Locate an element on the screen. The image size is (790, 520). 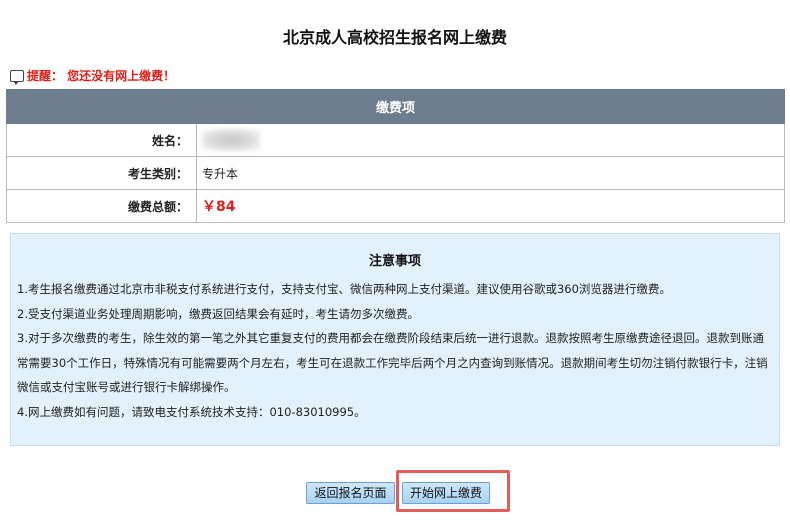
start-payment-button: 开始网上缴费 is located at coordinates (446, 493).